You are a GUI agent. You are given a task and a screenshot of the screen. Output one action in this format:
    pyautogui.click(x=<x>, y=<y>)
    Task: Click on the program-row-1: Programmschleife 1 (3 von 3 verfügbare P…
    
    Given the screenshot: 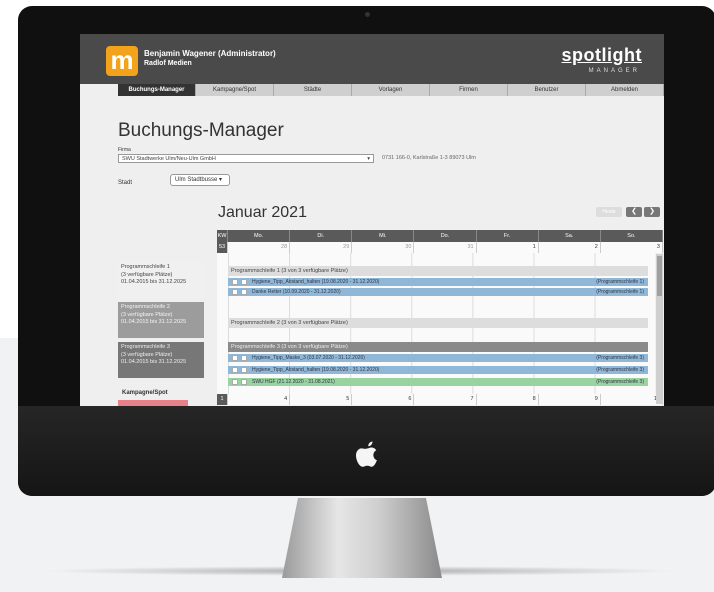 What is the action you would take?
    pyautogui.click(x=438, y=271)
    